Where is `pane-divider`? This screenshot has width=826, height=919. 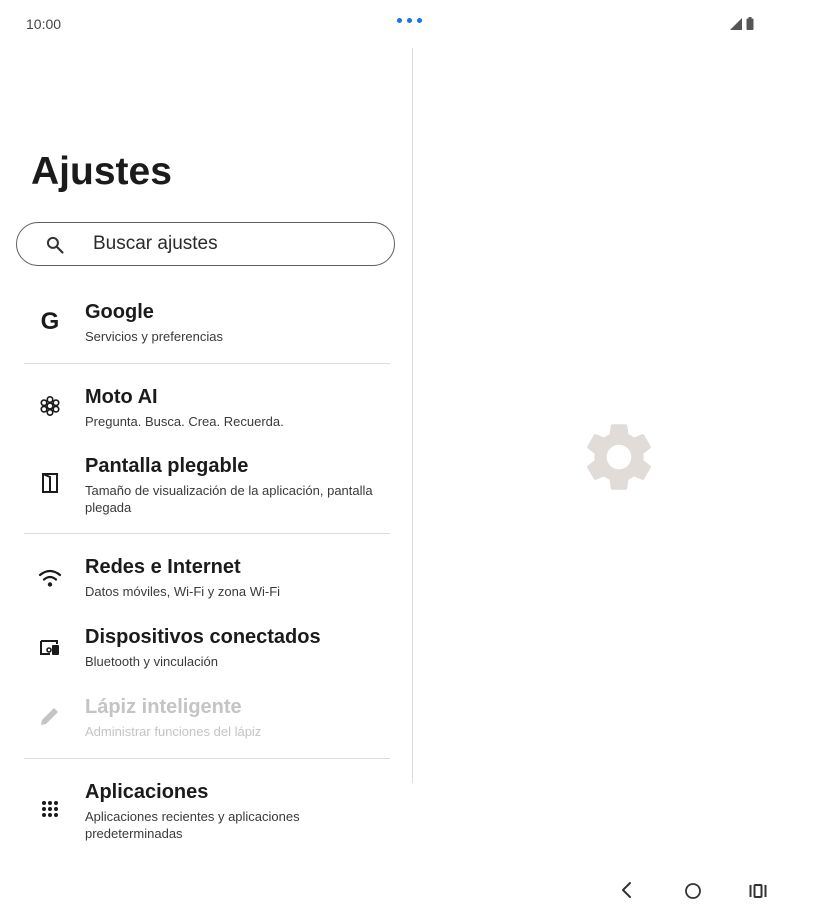 pane-divider is located at coordinates (412, 415).